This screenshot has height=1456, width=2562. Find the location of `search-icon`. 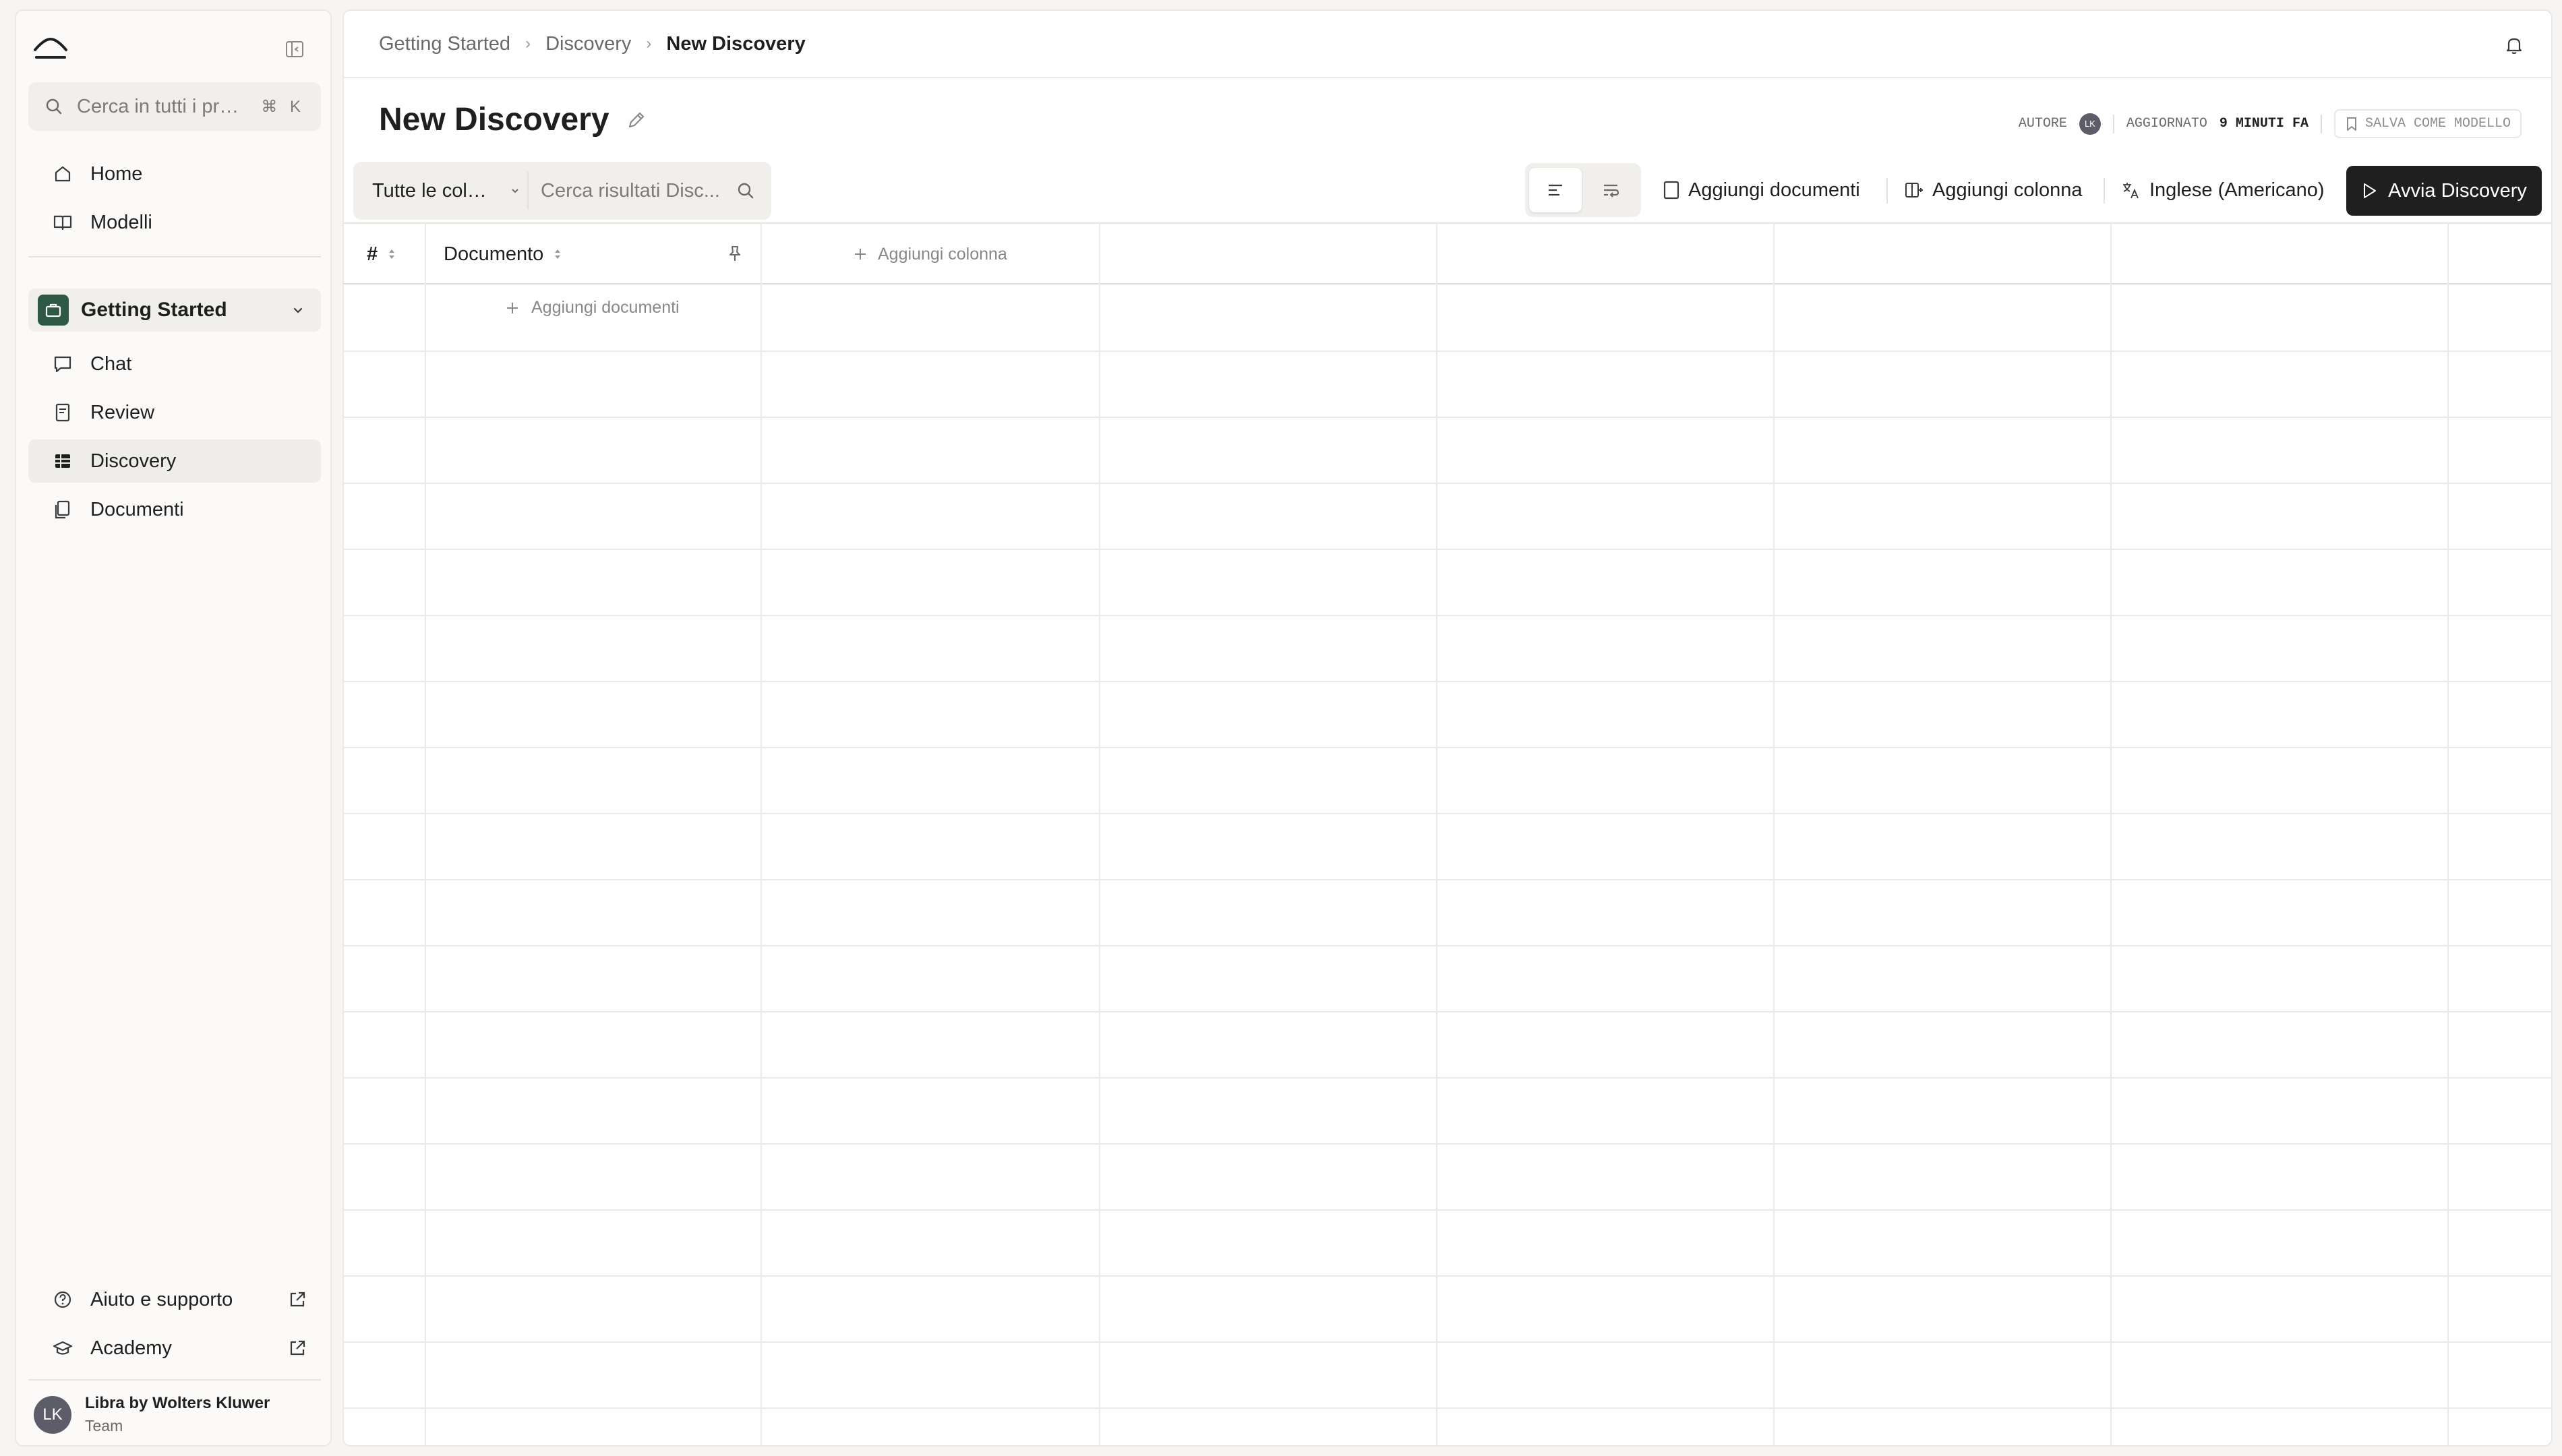

search-icon is located at coordinates (746, 191).